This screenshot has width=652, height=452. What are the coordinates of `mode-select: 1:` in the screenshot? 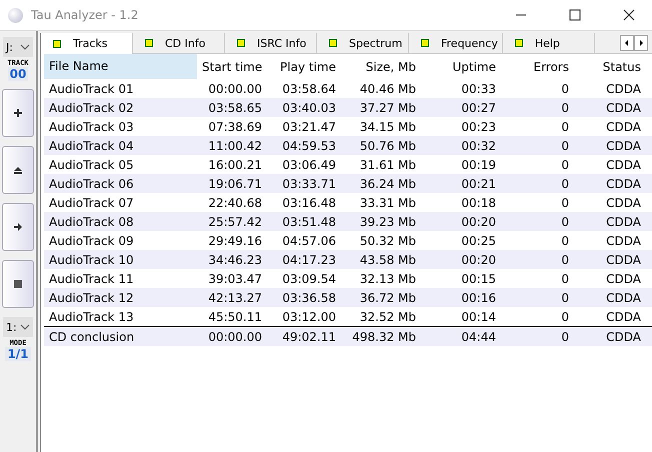 It's located at (18, 327).